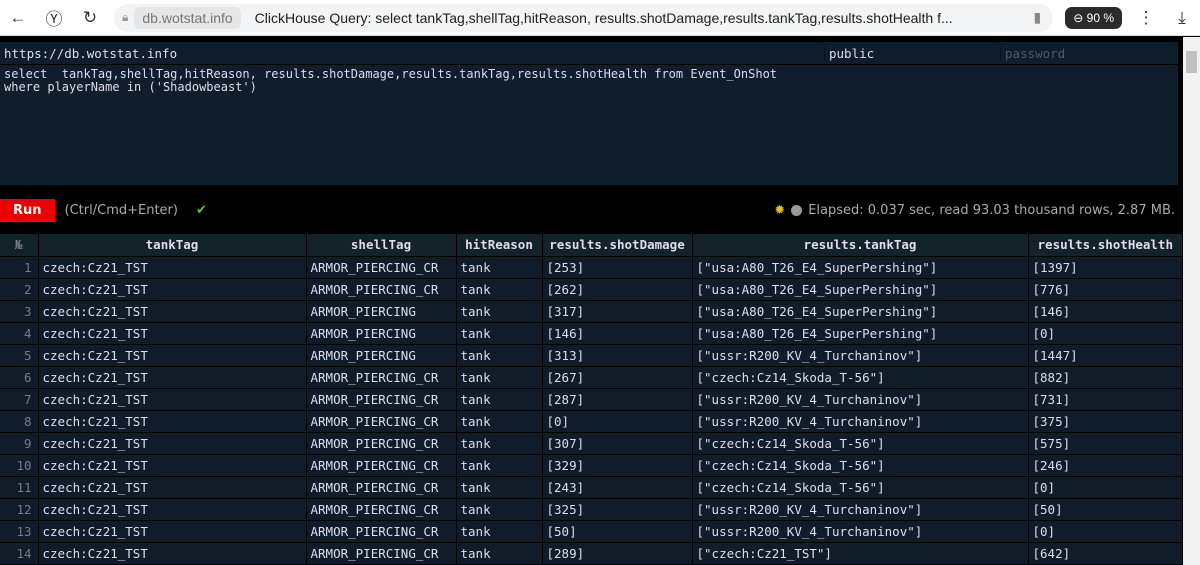 The image size is (1200, 565). What do you see at coordinates (19, 354) in the screenshot?
I see `table-cell: 5` at bounding box center [19, 354].